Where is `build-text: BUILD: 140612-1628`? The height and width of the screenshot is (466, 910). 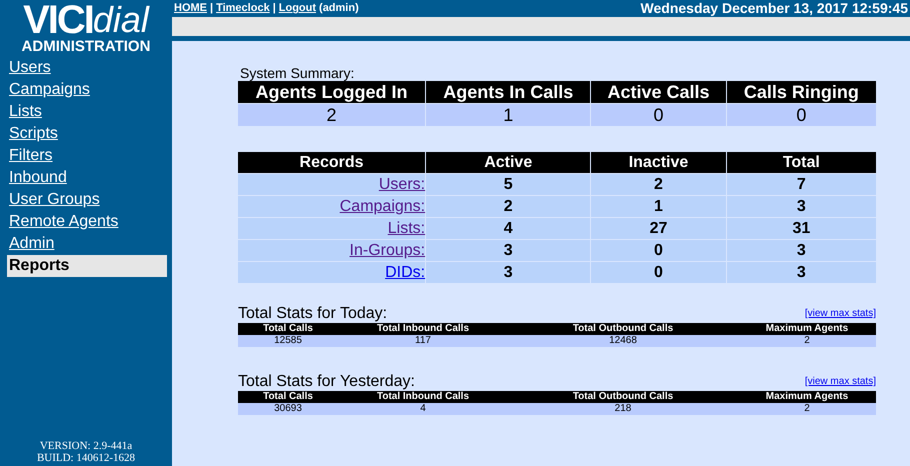 build-text: BUILD: 140612-1628 is located at coordinates (86, 458).